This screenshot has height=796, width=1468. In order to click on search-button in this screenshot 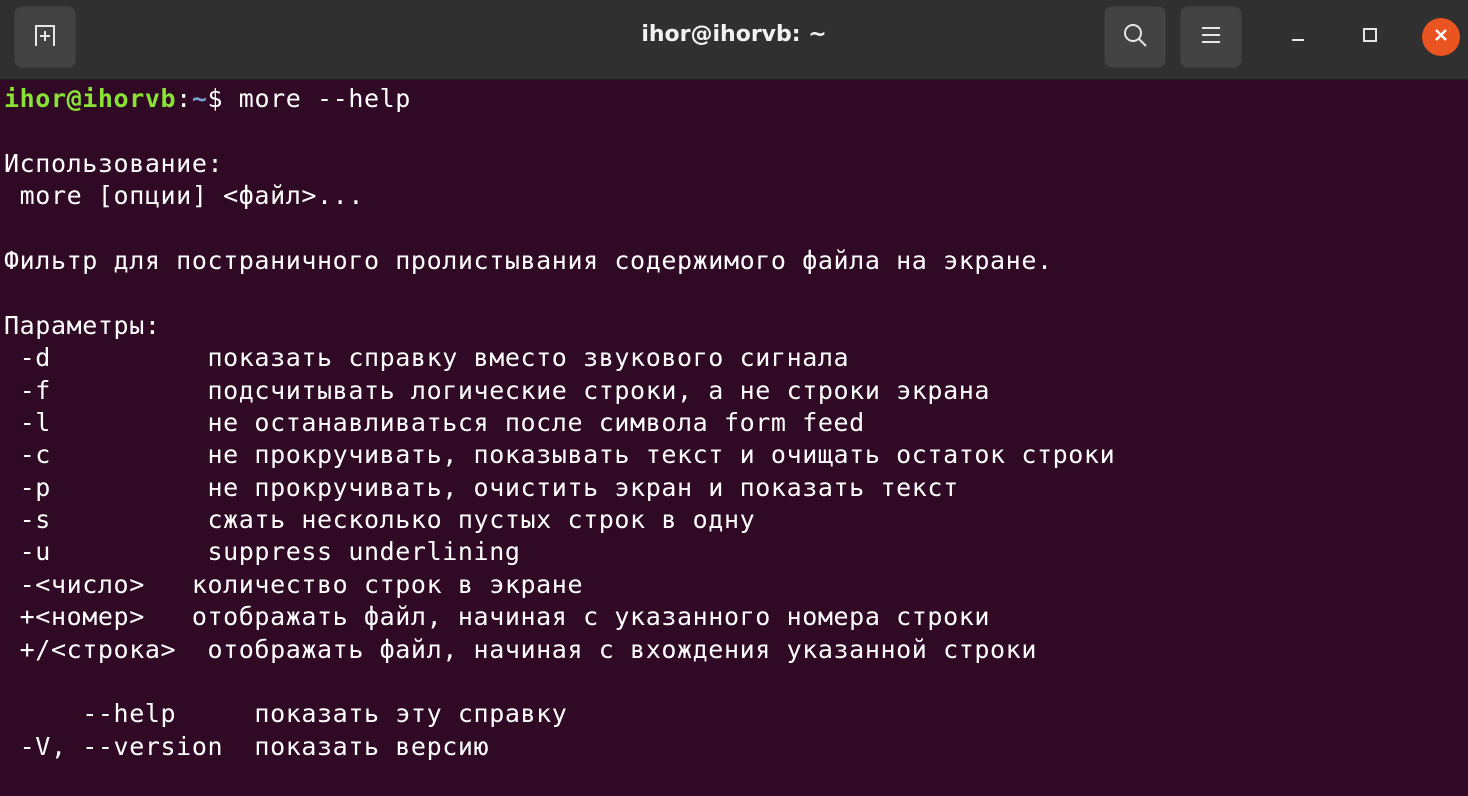, I will do `click(1135, 37)`.